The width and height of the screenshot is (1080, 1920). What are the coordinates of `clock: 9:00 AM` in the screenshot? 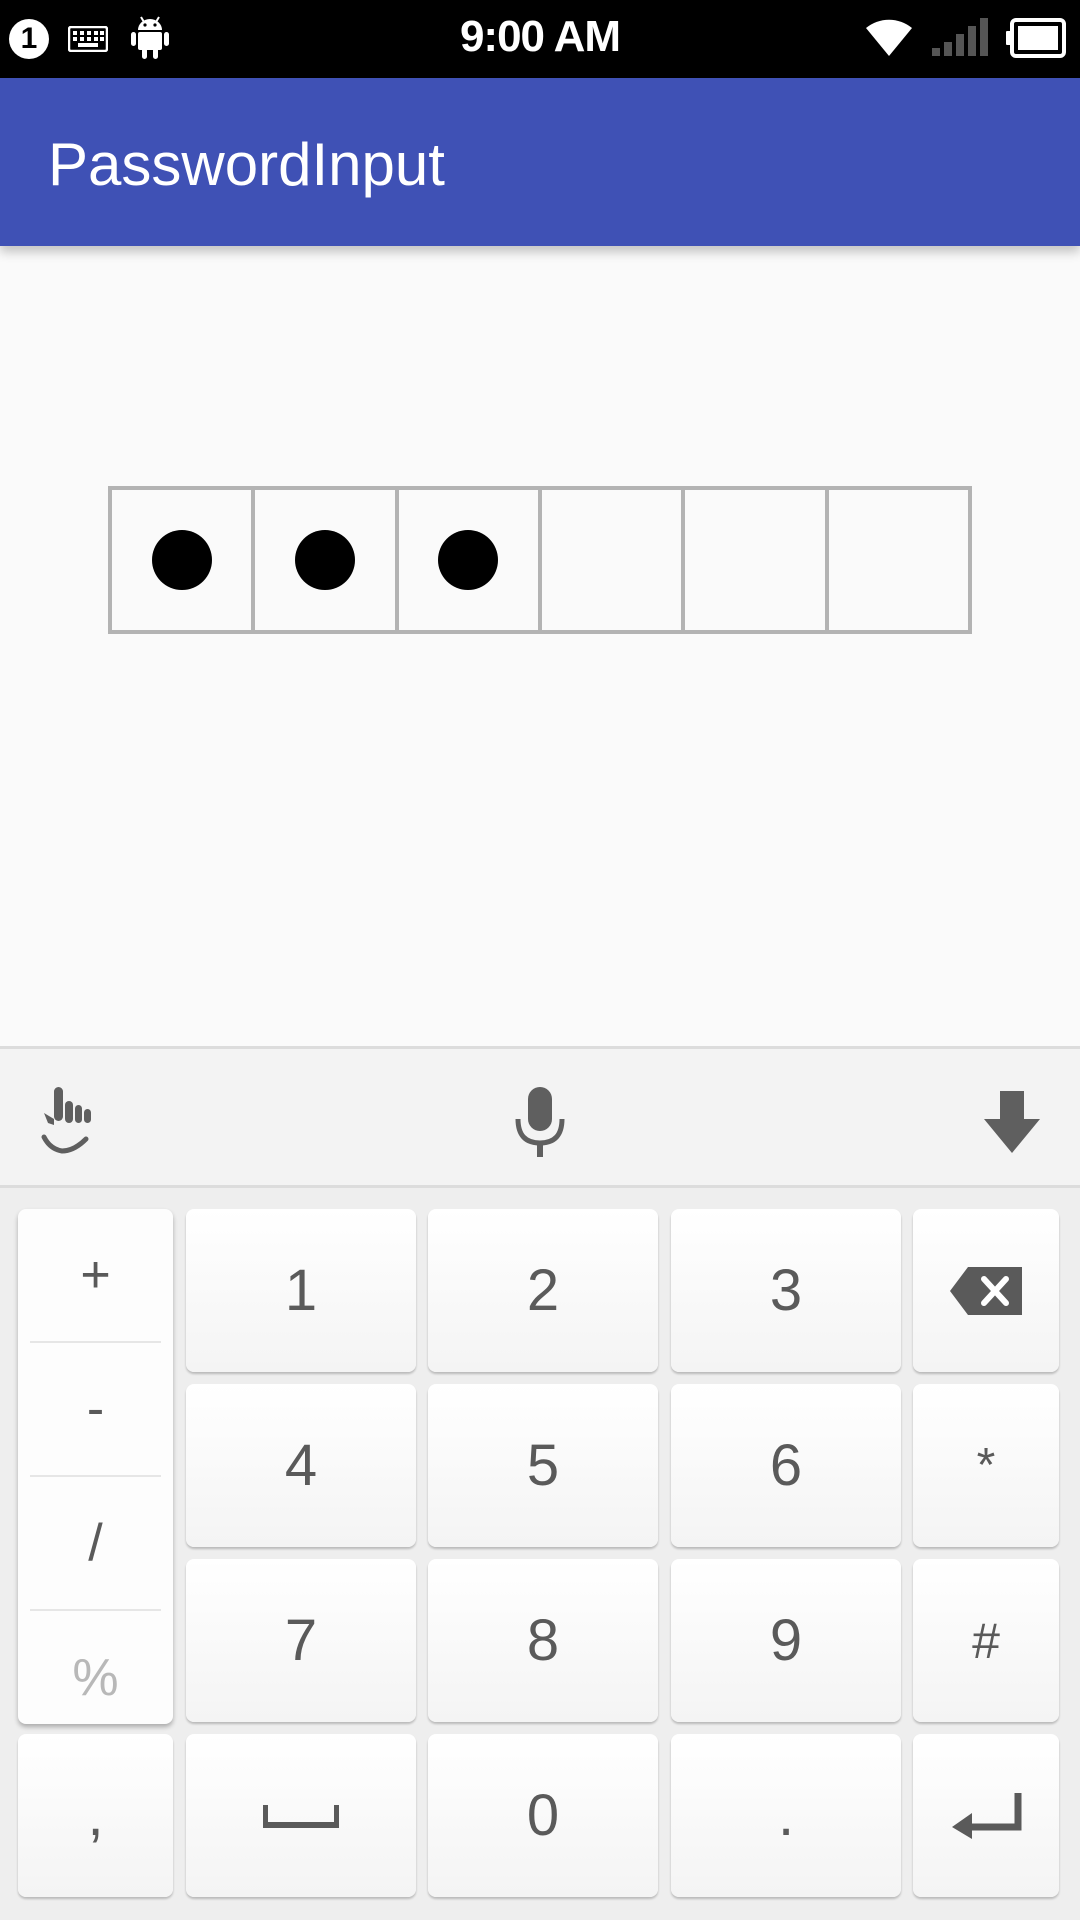 It's located at (540, 36).